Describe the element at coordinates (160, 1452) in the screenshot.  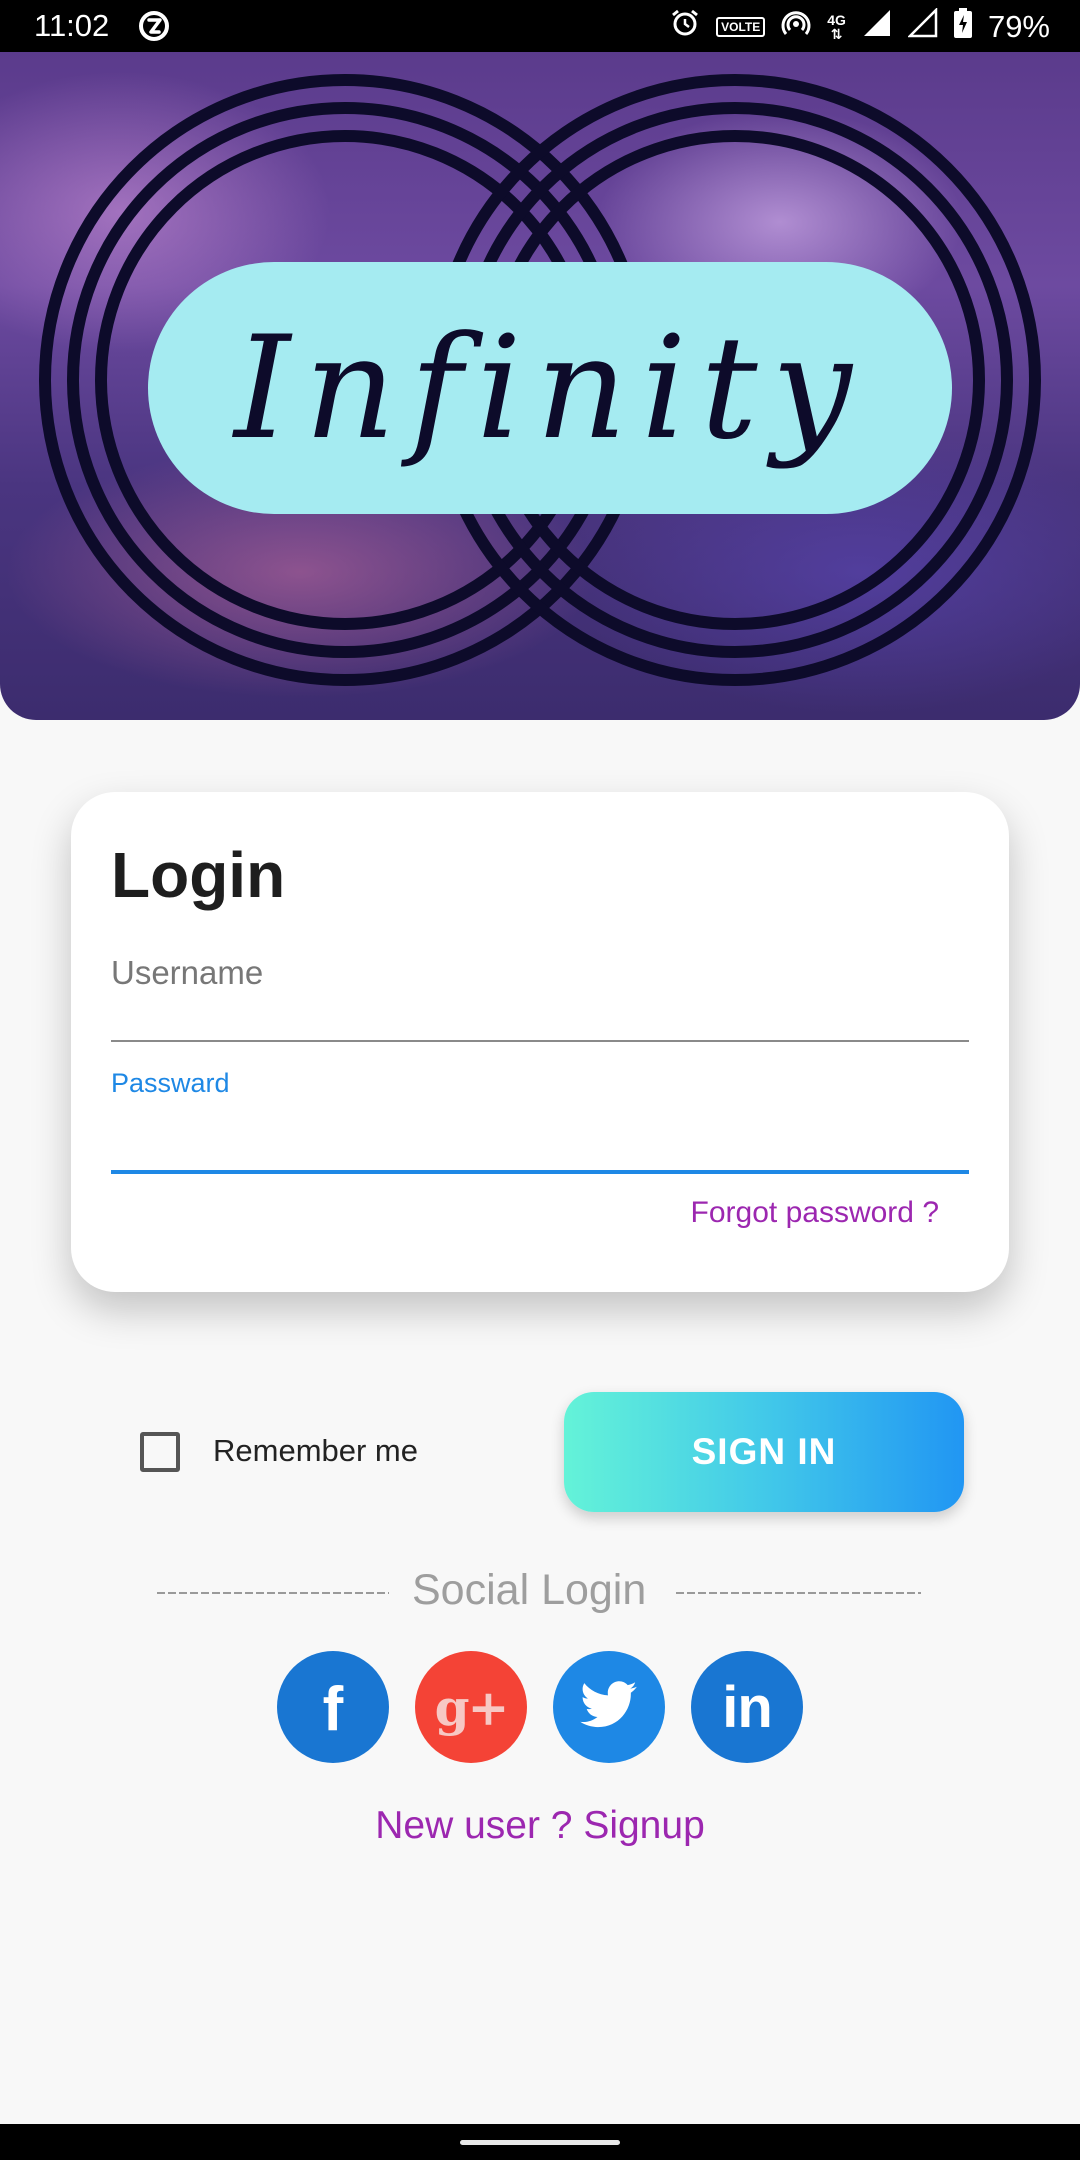
I see `remember-me-checkbox` at that location.